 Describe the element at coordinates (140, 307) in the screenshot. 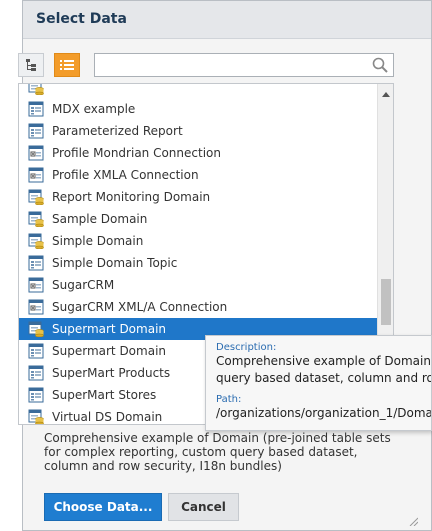

I see `list-item-label: SugarCRM XML/A Connection` at that location.